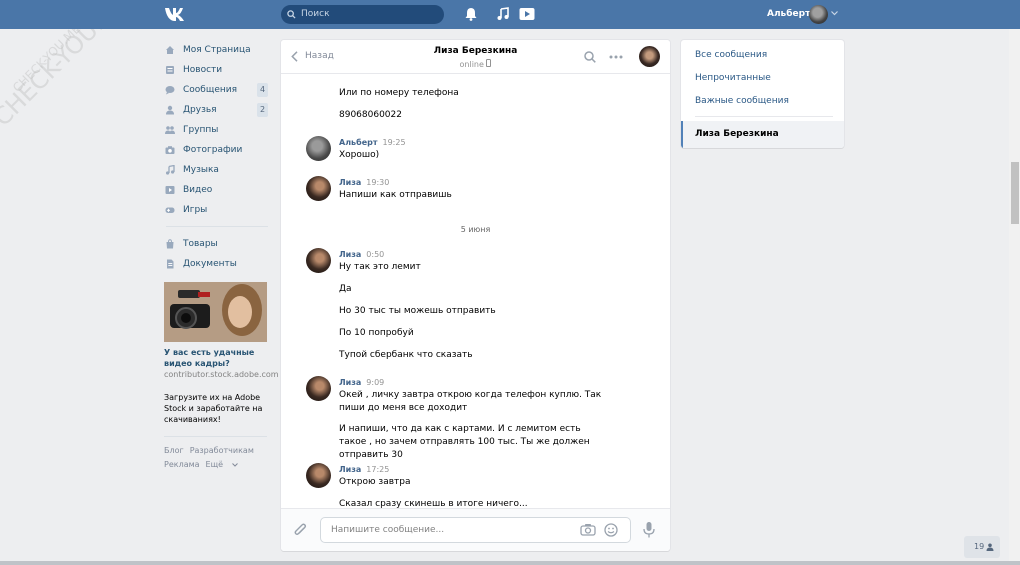 The height and width of the screenshot is (565, 1020). What do you see at coordinates (590, 57) in the screenshot?
I see `search-icon` at bounding box center [590, 57].